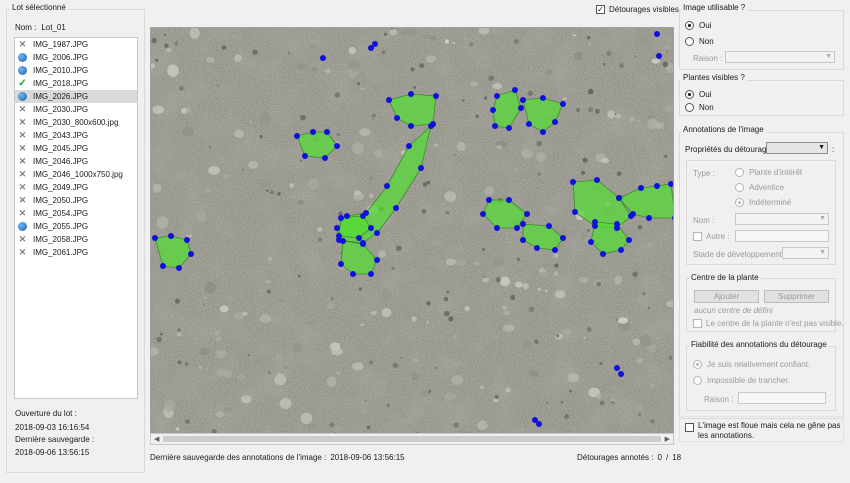  What do you see at coordinates (76, 200) in the screenshot?
I see `file-list-item: ✕ IMG_2050.JPG` at bounding box center [76, 200].